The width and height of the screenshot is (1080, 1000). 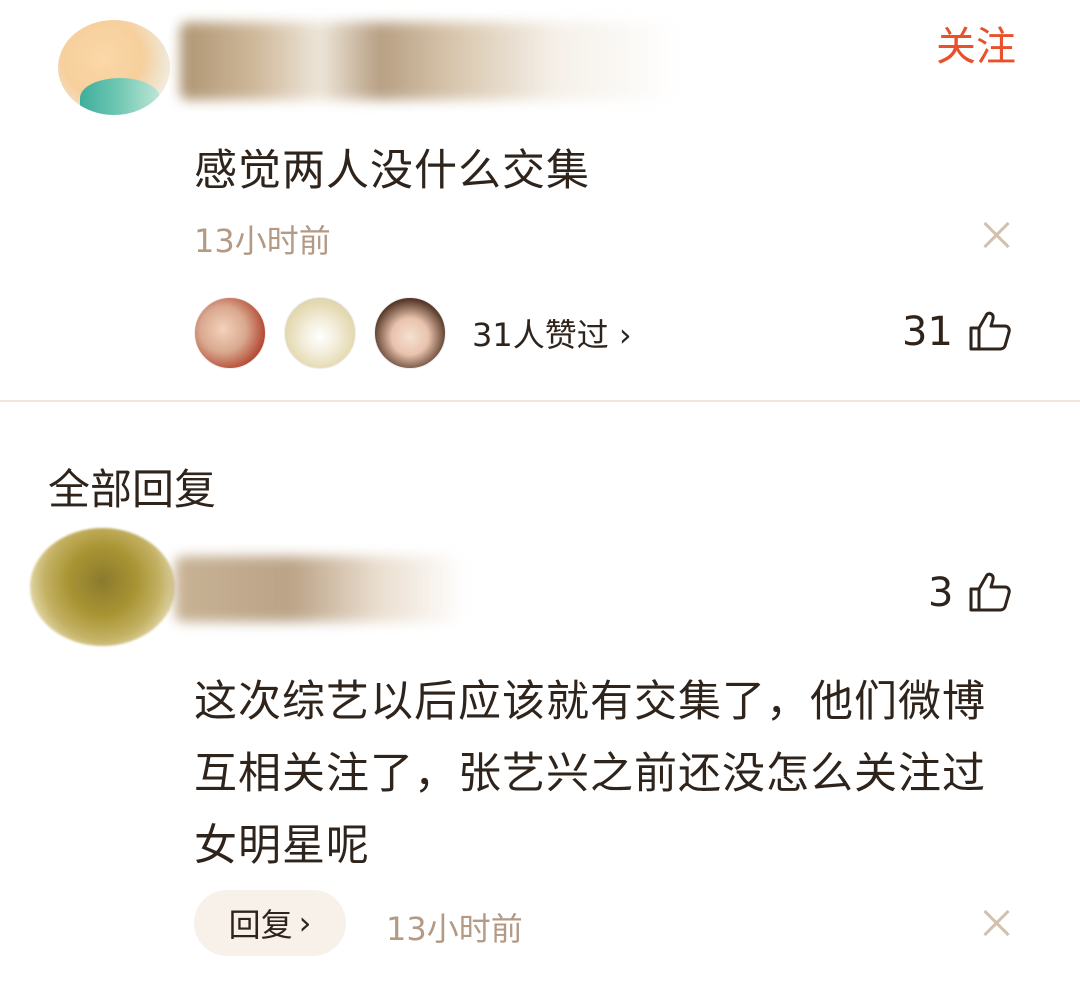 What do you see at coordinates (260, 925) in the screenshot?
I see `reply-button-label: 回复` at bounding box center [260, 925].